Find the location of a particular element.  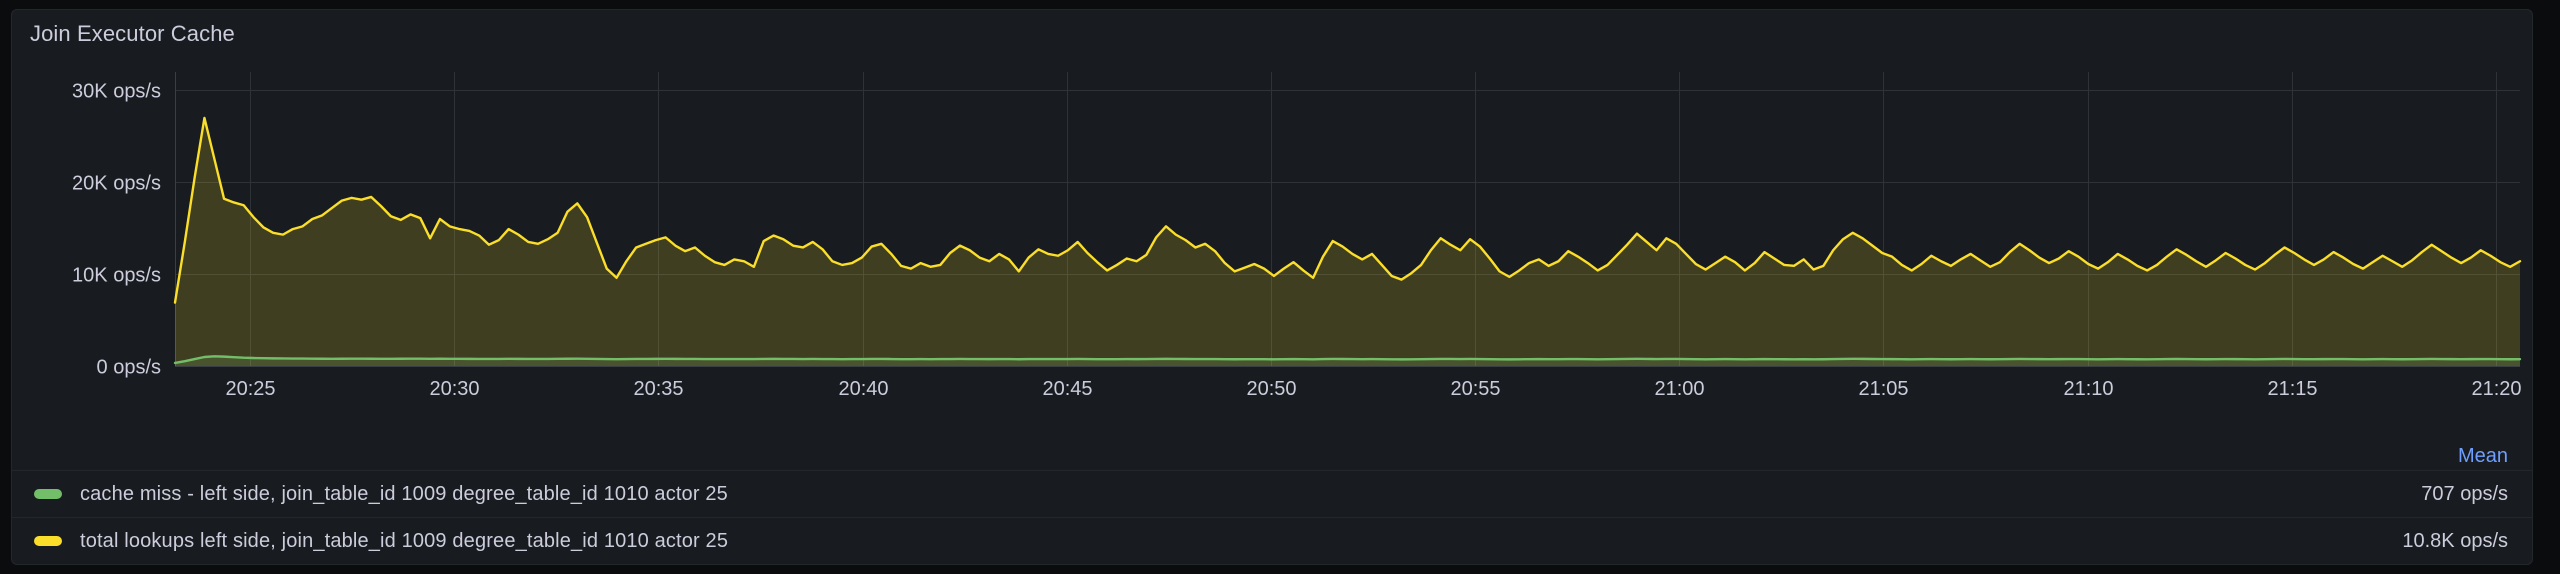

legend-header-row: Mean is located at coordinates (1272, 456).